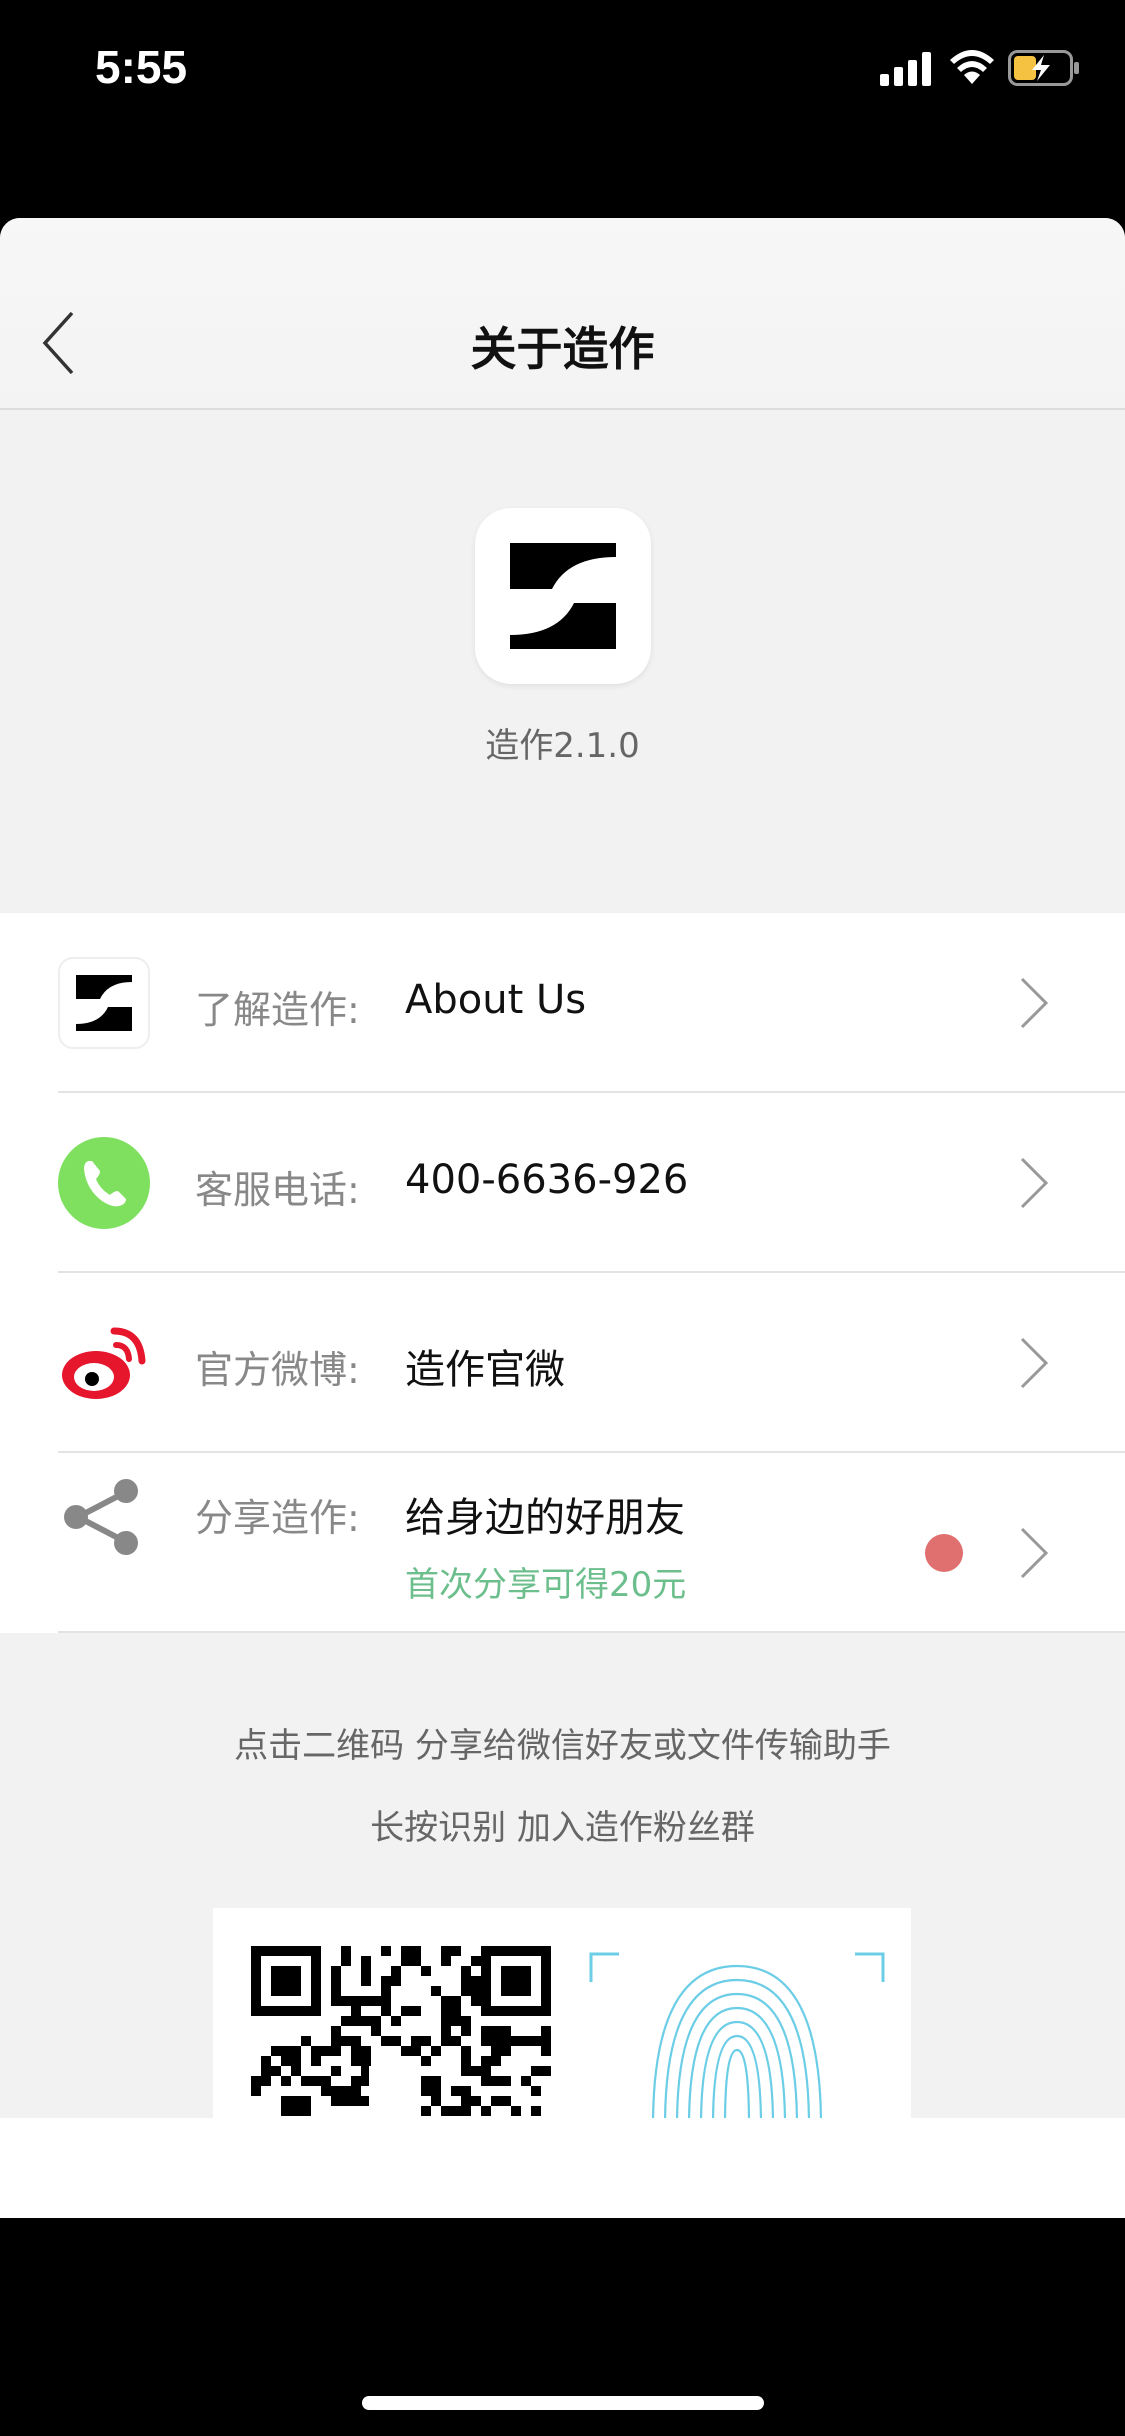 This screenshot has width=1125, height=2436. What do you see at coordinates (905, 69) in the screenshot?
I see `cellular-signal-icon` at bounding box center [905, 69].